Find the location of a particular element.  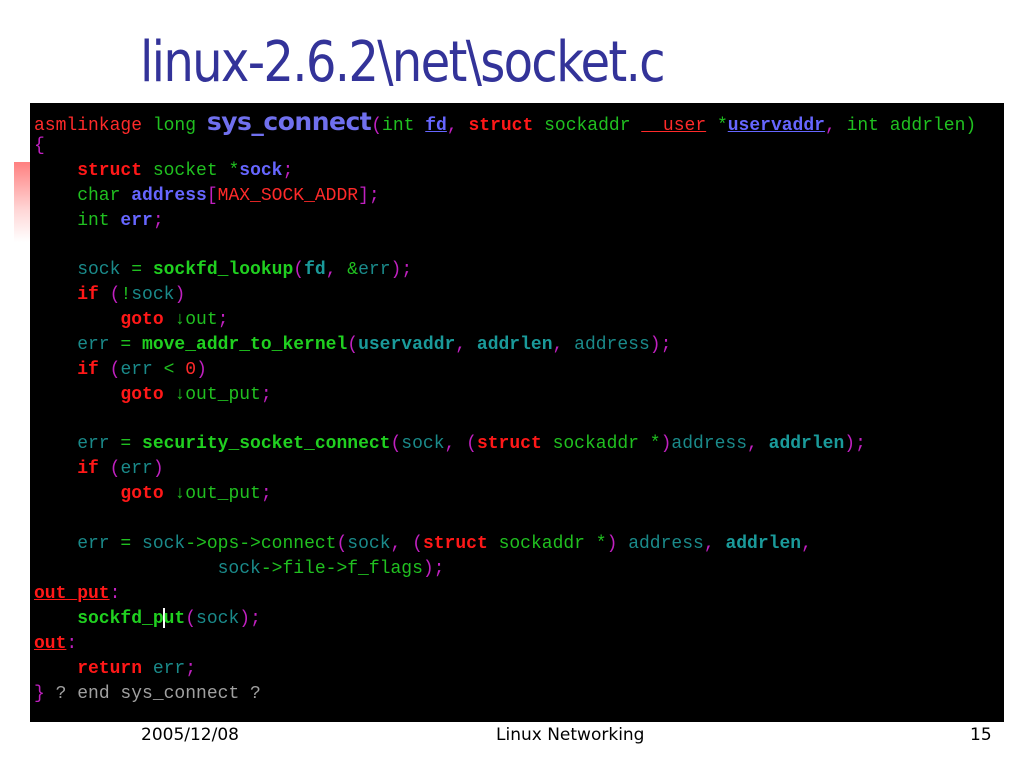

code-line: out_put: is located at coordinates (77, 594).